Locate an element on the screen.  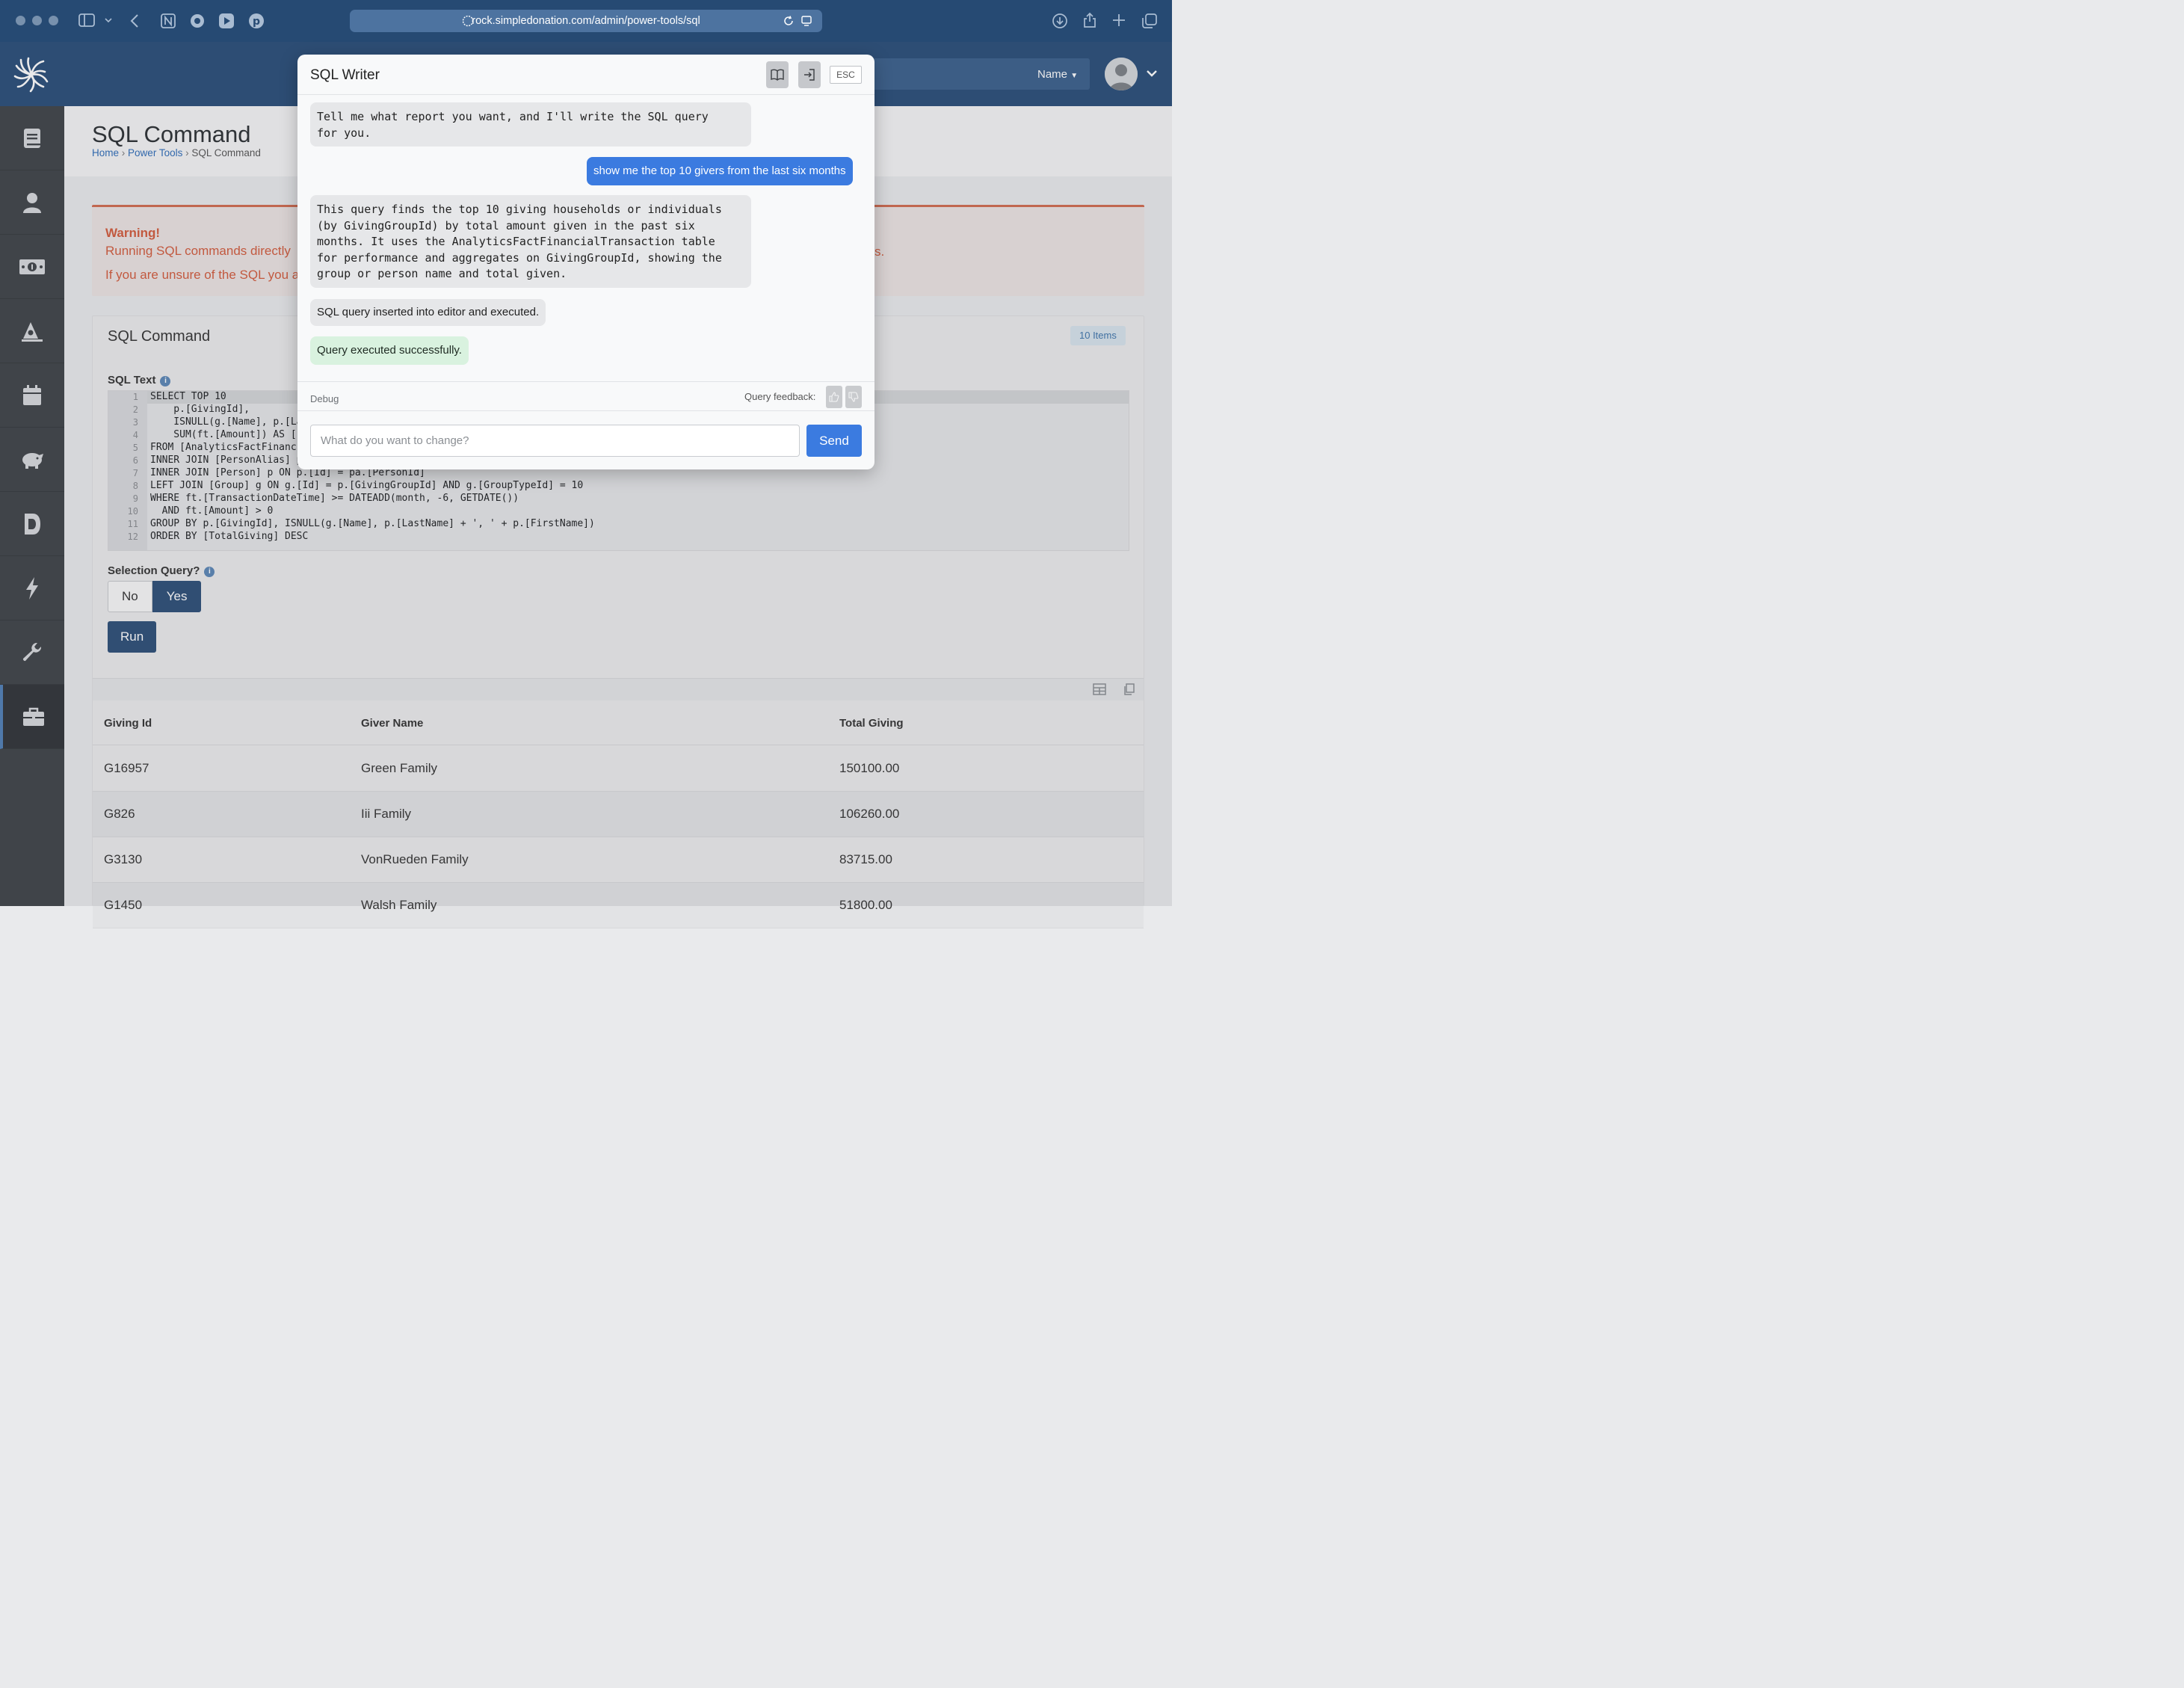
close-esc-button: ESC is located at coordinates (846, 75).